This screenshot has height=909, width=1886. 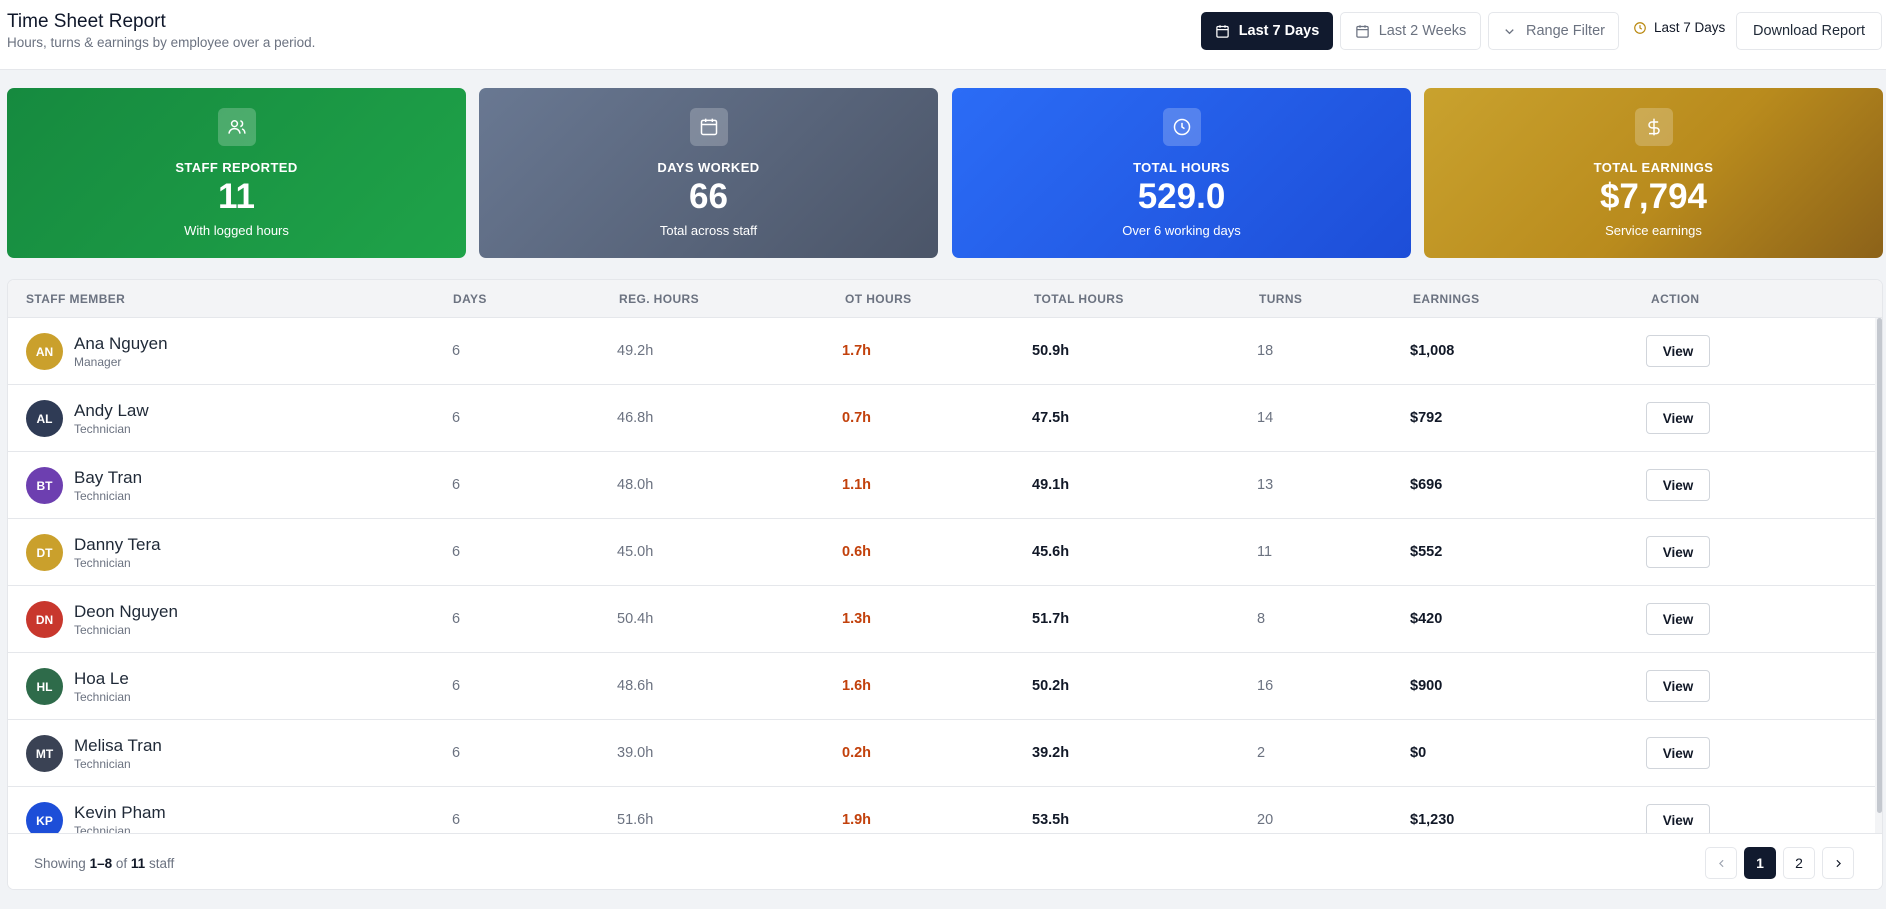 What do you see at coordinates (1799, 863) in the screenshot?
I see `page-2-button: 2` at bounding box center [1799, 863].